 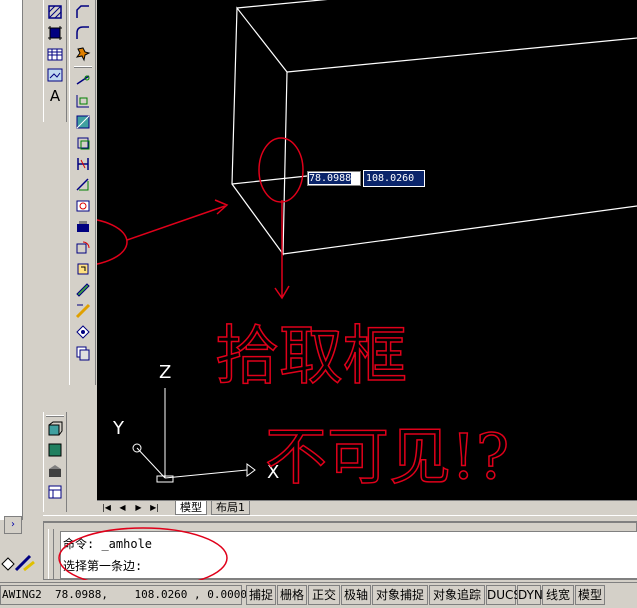 I want to click on dynamic-input-x-value: 78.0988, so click(x=330, y=178).